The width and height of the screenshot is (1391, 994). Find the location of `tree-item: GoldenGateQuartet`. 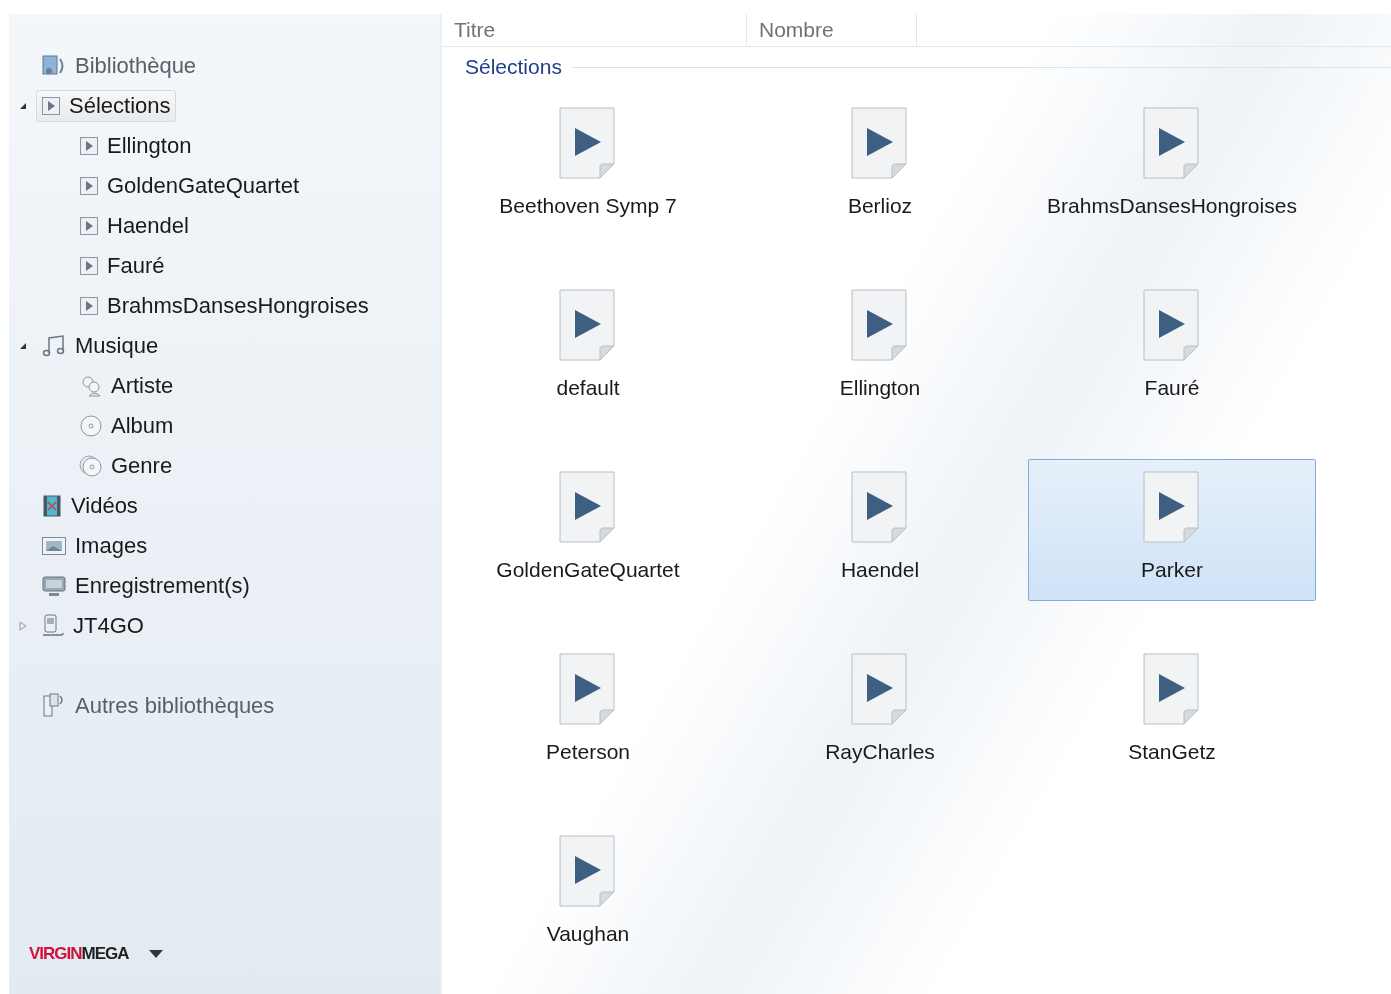

tree-item: GoldenGateQuartet is located at coordinates (189, 186).